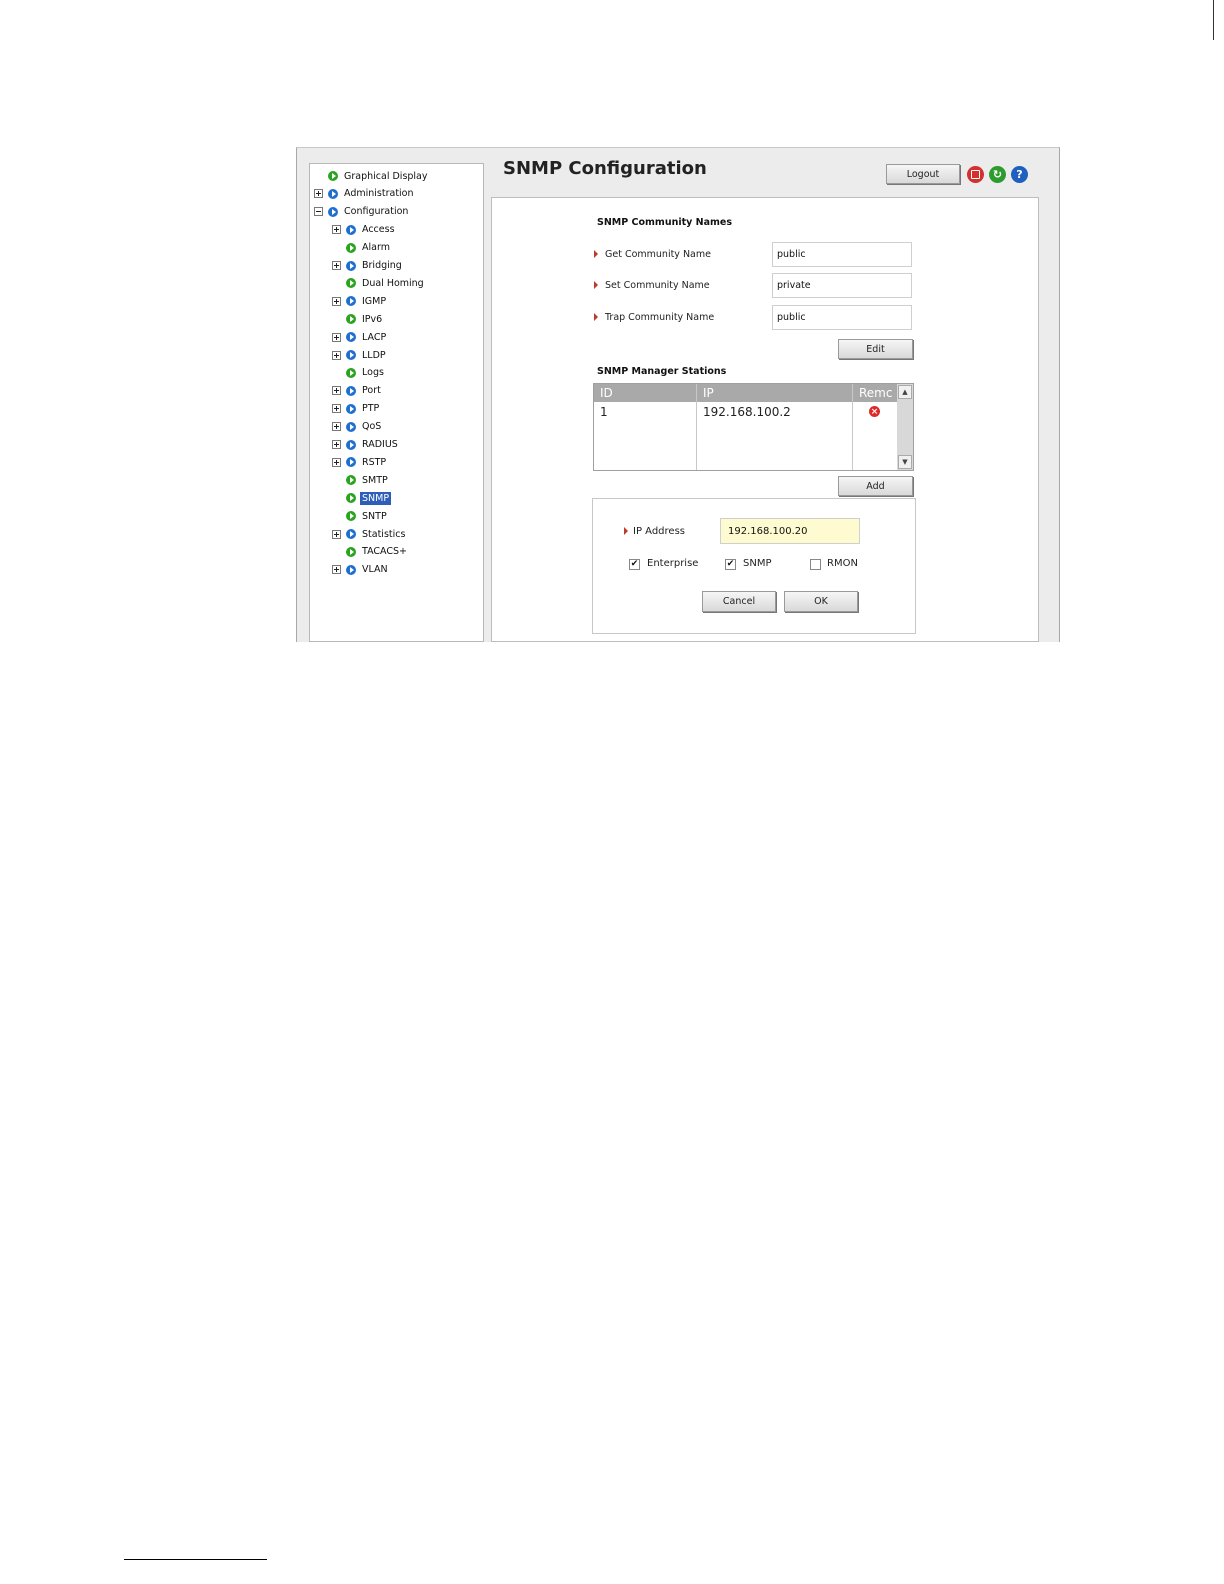  I want to click on tree-item-label: LLDP, so click(374, 355).